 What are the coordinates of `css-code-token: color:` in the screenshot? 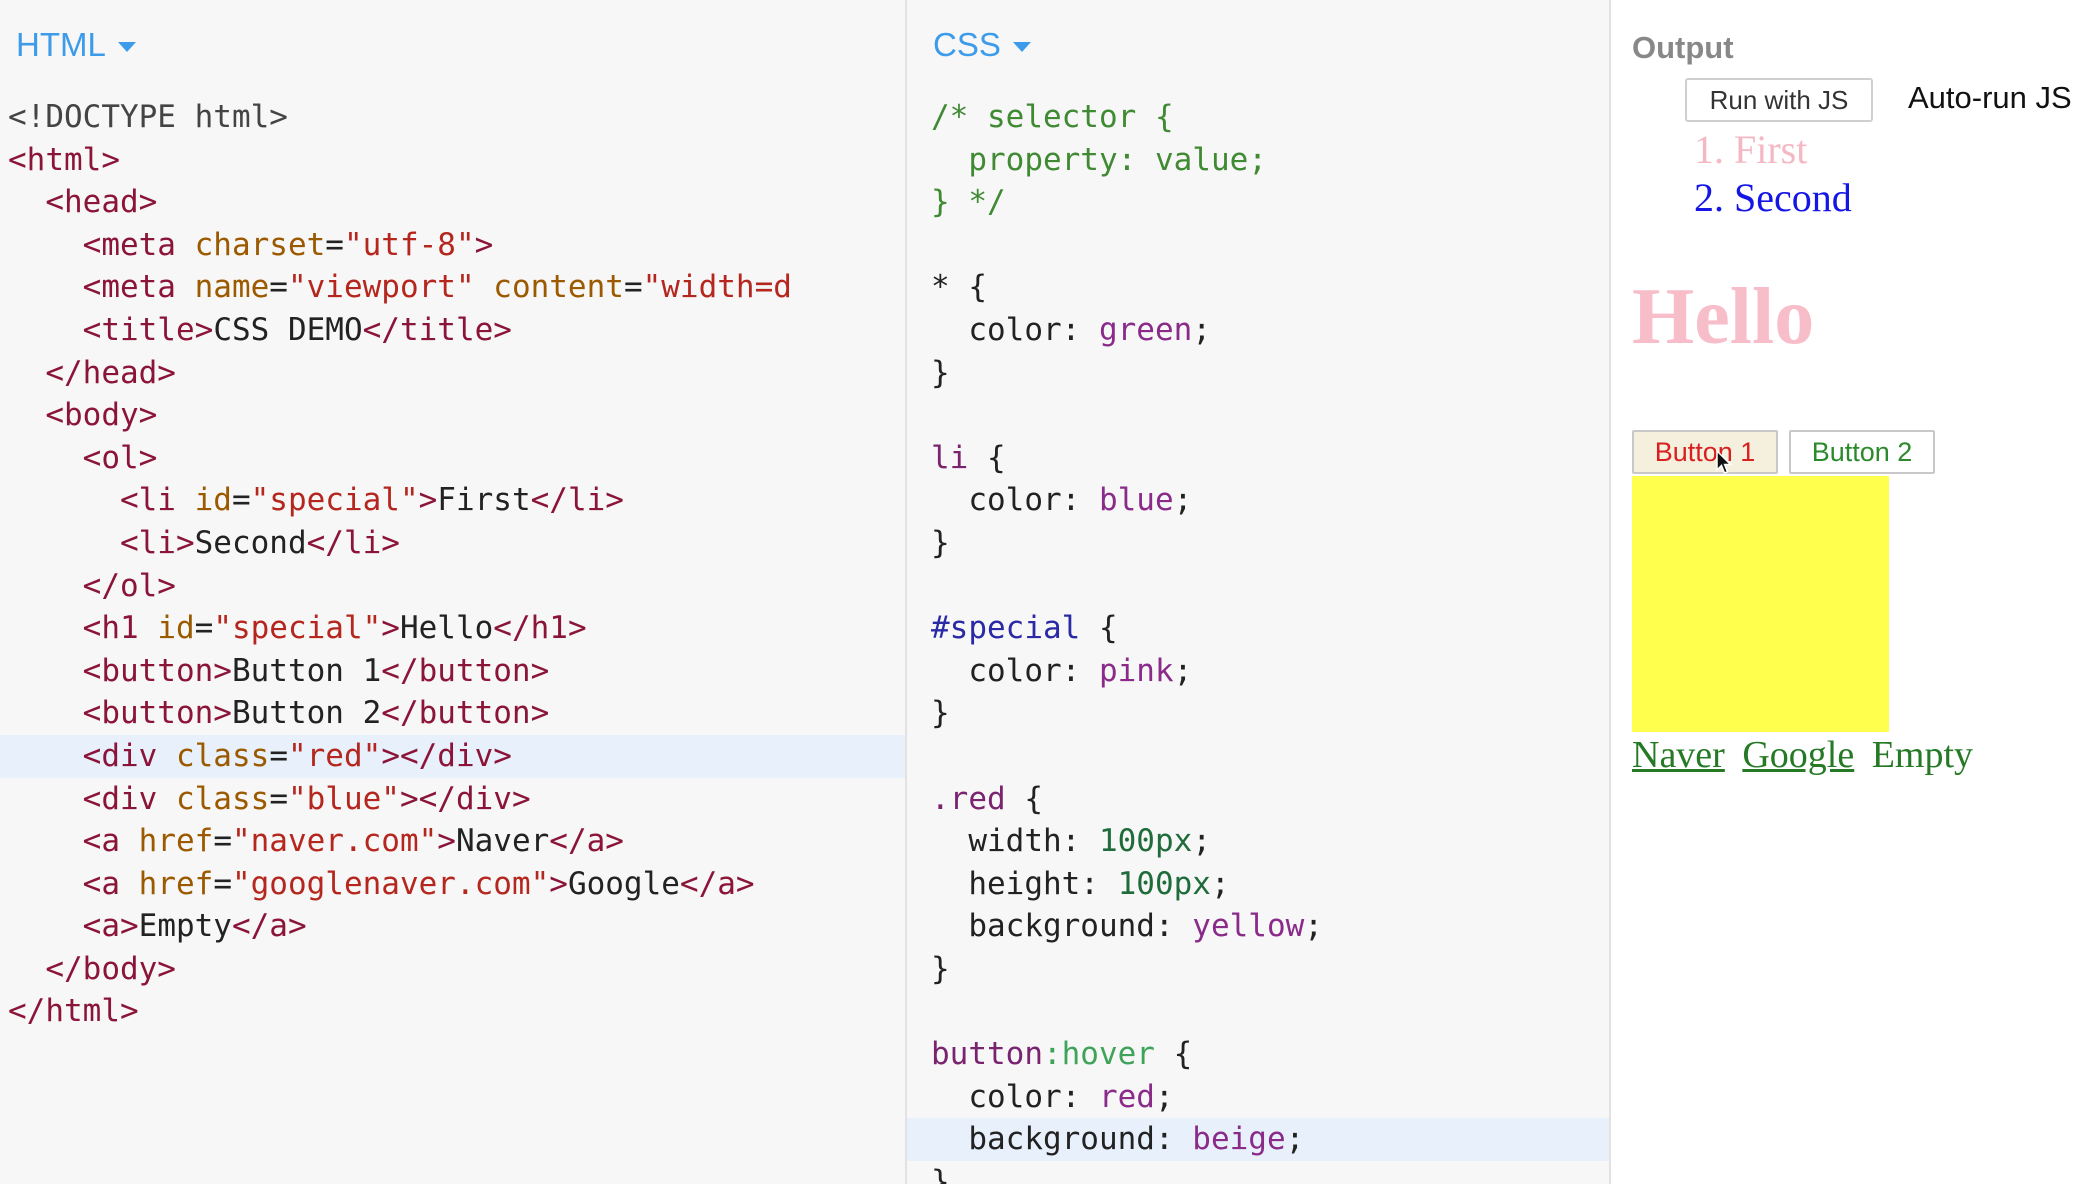 It's located at (1015, 329).